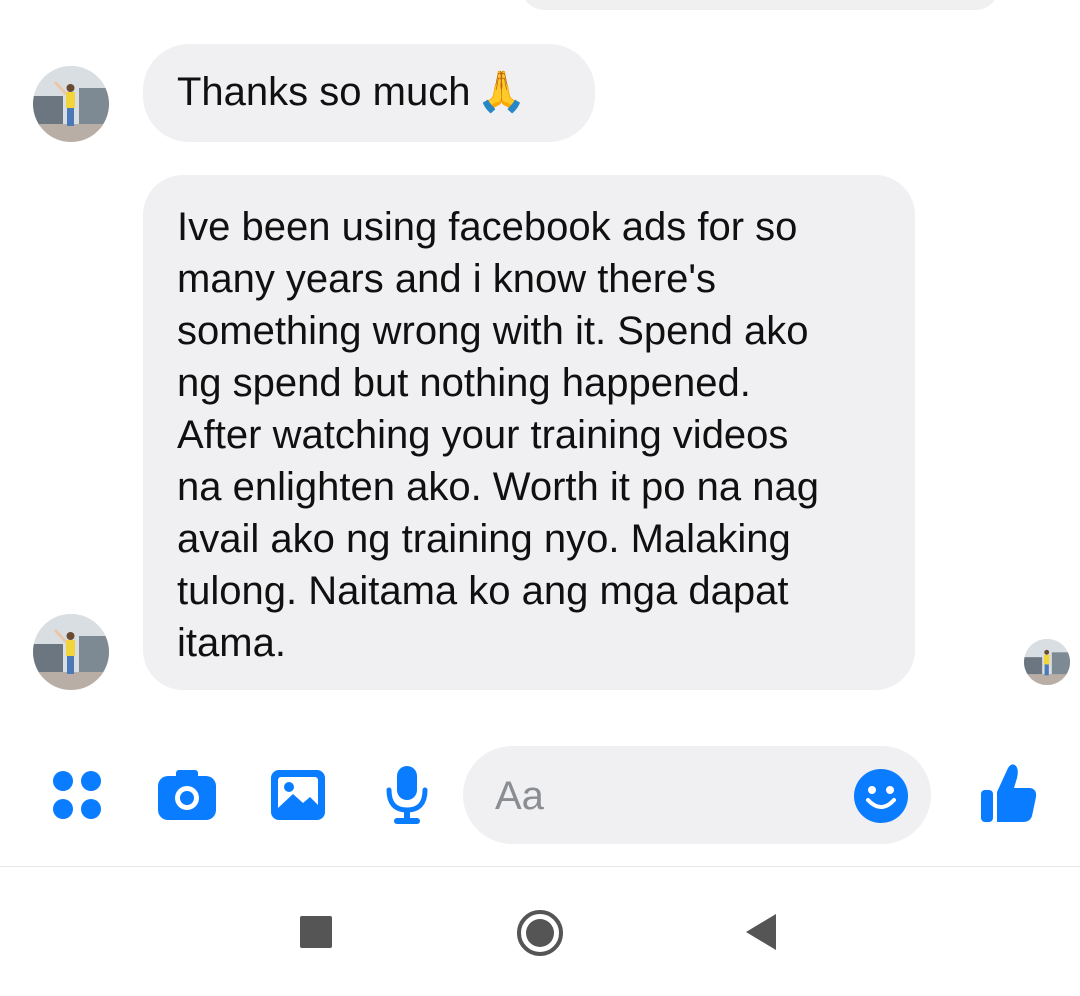 The width and height of the screenshot is (1080, 996). What do you see at coordinates (493, 331) in the screenshot?
I see `message-line: something wrong with it. Spend ako` at bounding box center [493, 331].